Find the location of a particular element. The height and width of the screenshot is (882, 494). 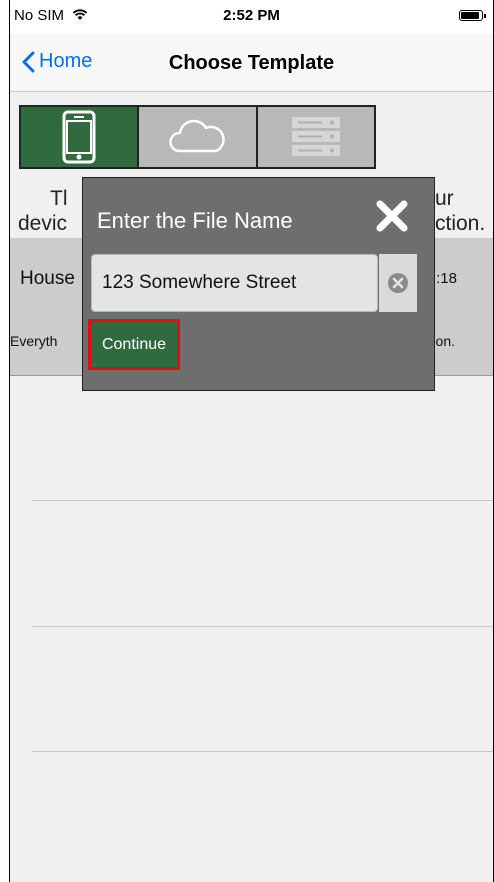

source-segmented-control is located at coordinates (197, 137).